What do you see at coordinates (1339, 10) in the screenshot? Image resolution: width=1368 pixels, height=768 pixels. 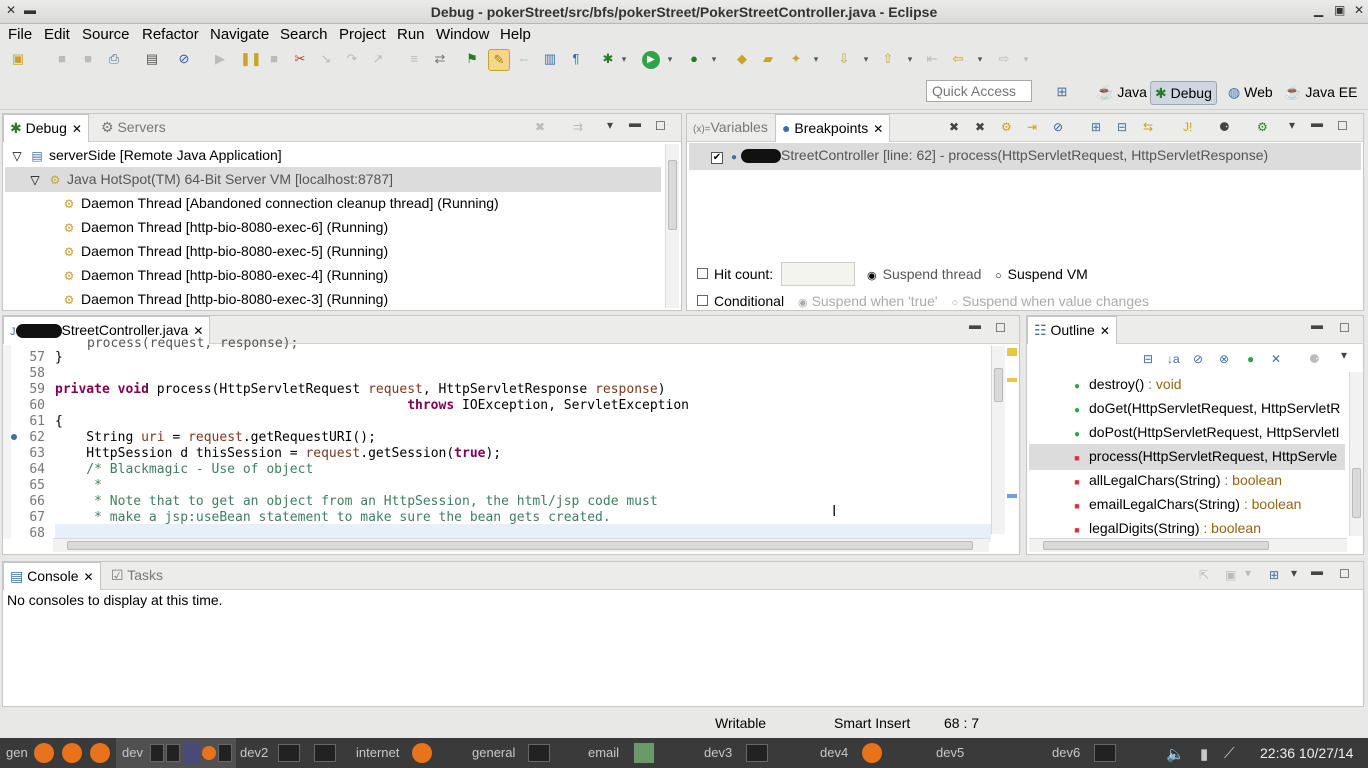 I see `maximize-icon: ▣` at bounding box center [1339, 10].